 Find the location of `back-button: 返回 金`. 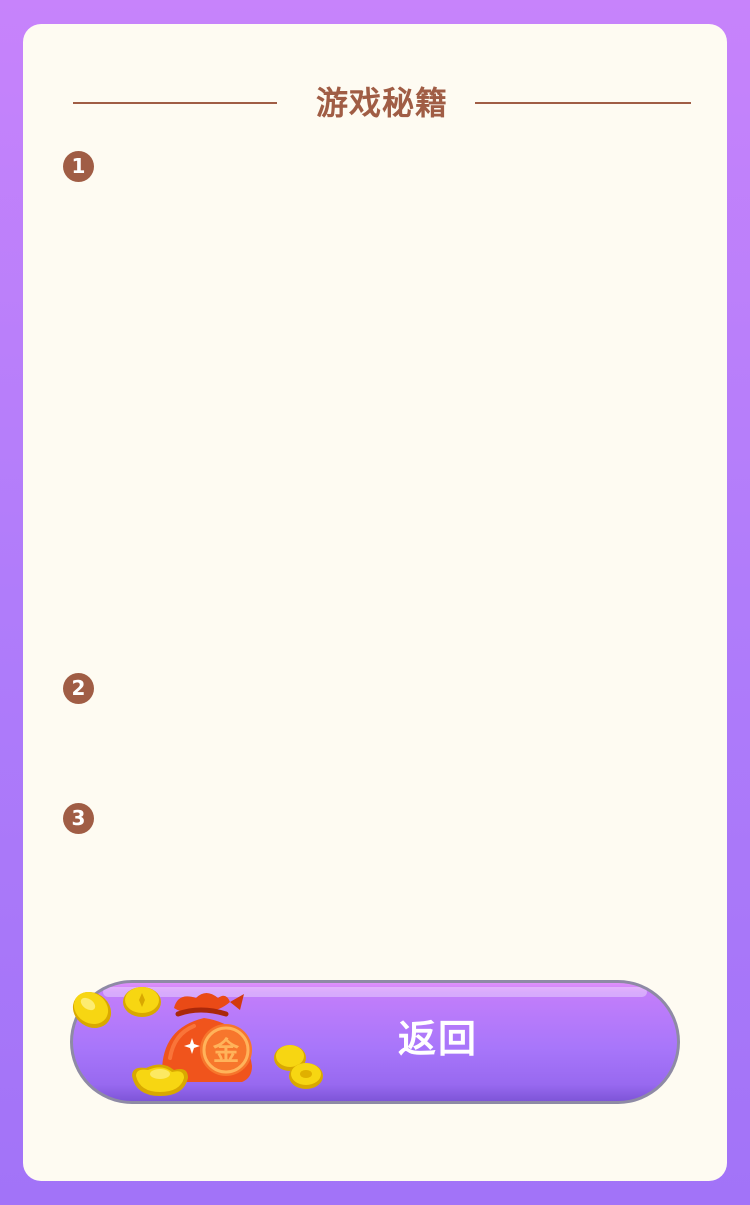

back-button: 返回 金 is located at coordinates (375, 1042).